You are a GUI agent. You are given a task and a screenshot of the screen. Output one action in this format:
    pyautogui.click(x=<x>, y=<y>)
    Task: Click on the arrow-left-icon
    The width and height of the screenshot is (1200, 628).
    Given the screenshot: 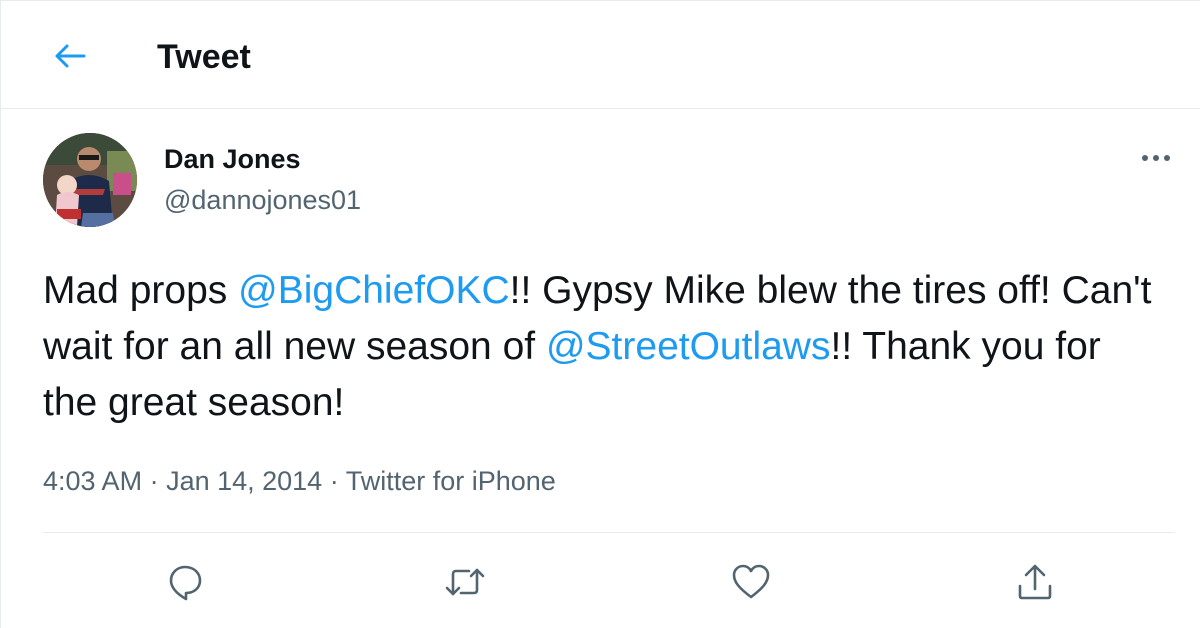 What is the action you would take?
    pyautogui.click(x=70, y=56)
    